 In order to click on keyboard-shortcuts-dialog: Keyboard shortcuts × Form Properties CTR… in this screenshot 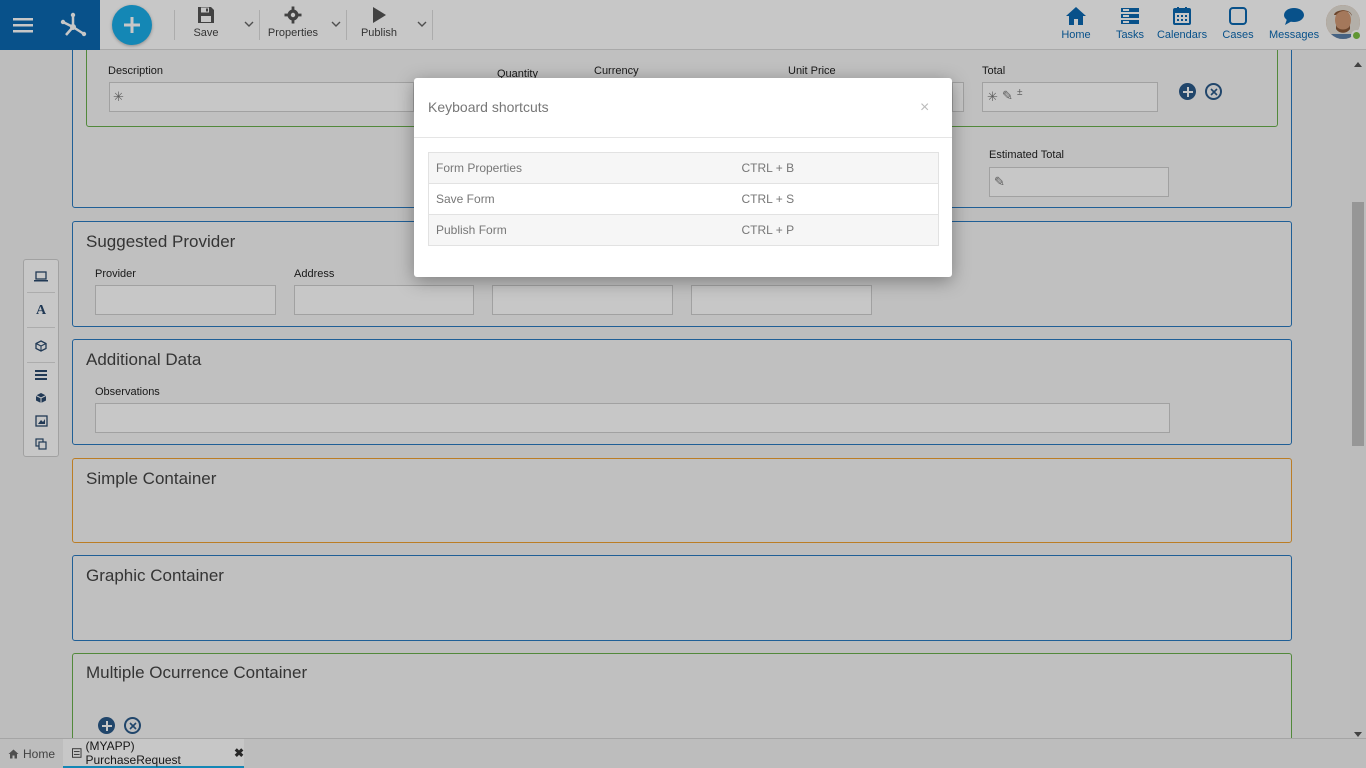, I will do `click(683, 177)`.